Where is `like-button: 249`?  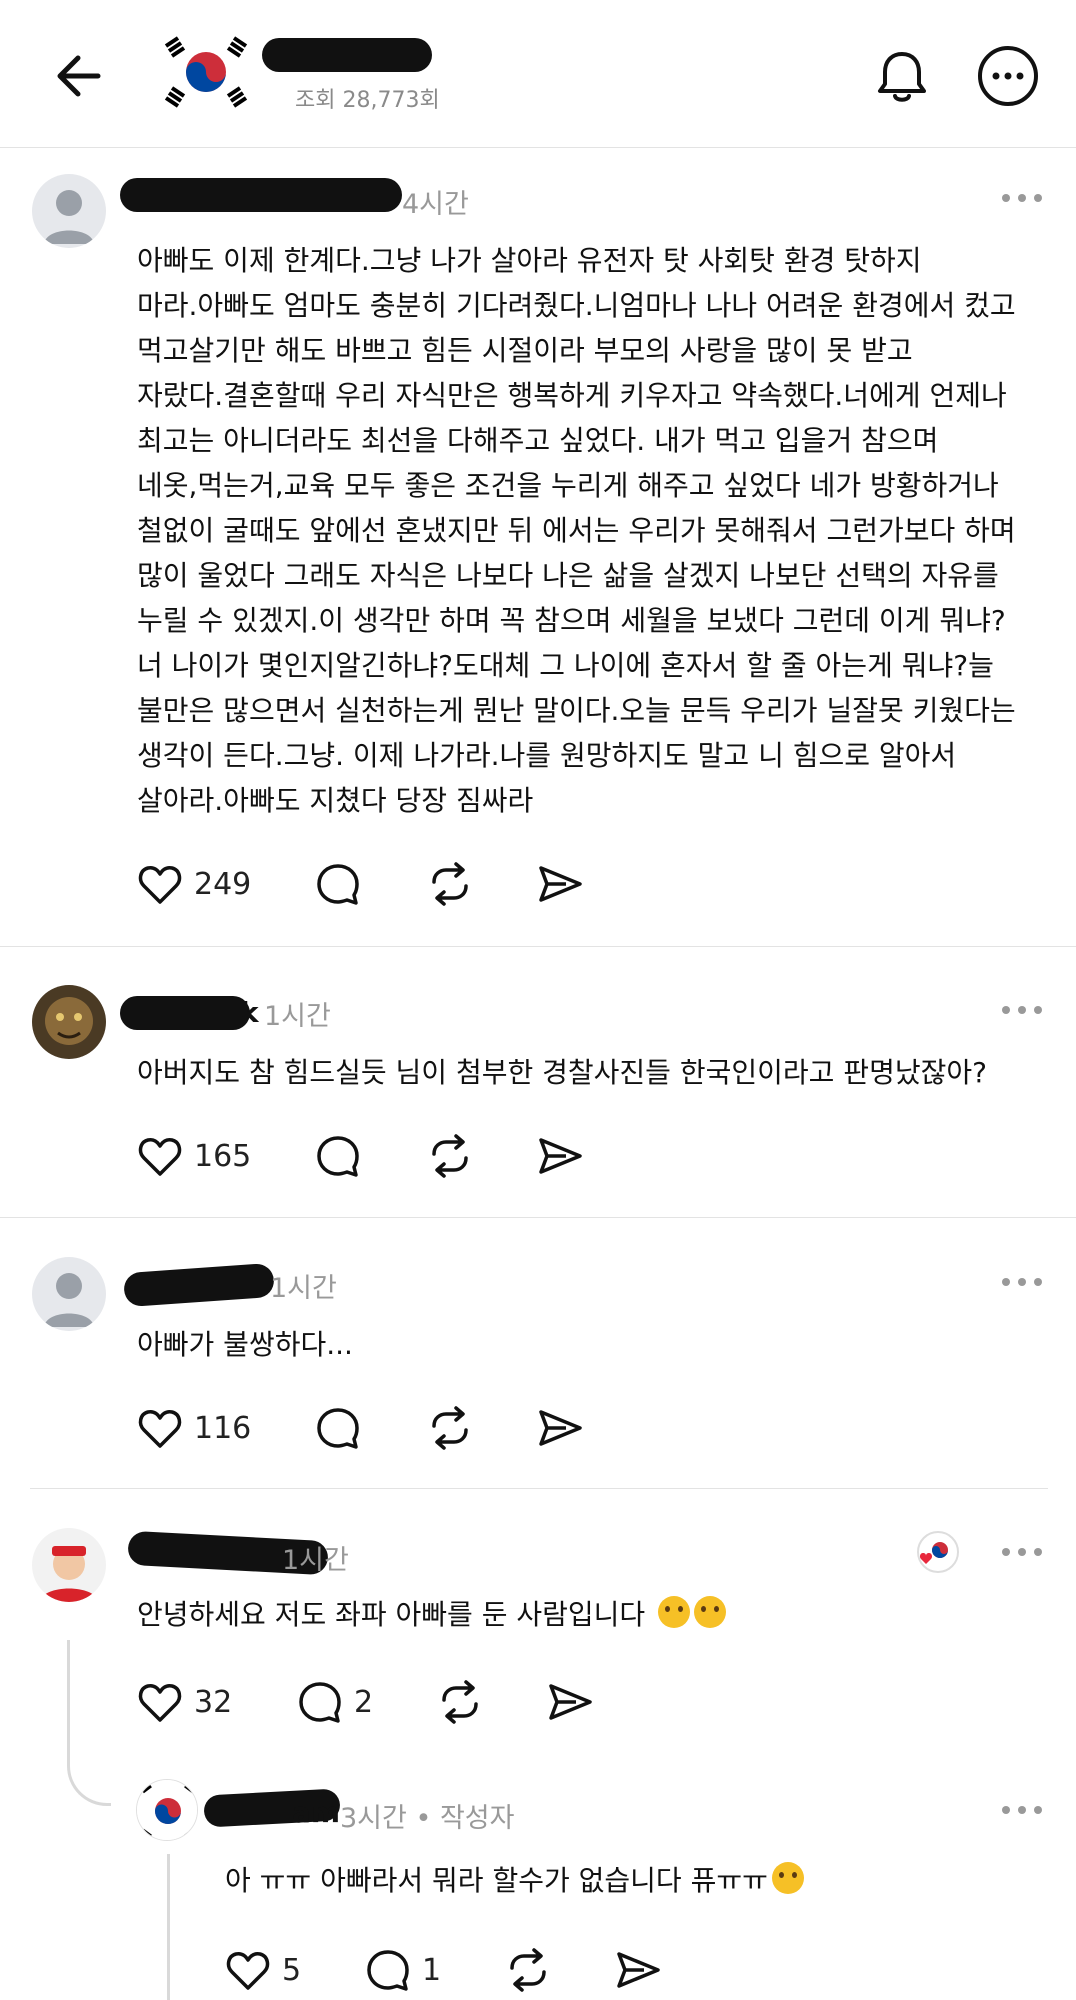
like-button: 249 is located at coordinates (193, 884).